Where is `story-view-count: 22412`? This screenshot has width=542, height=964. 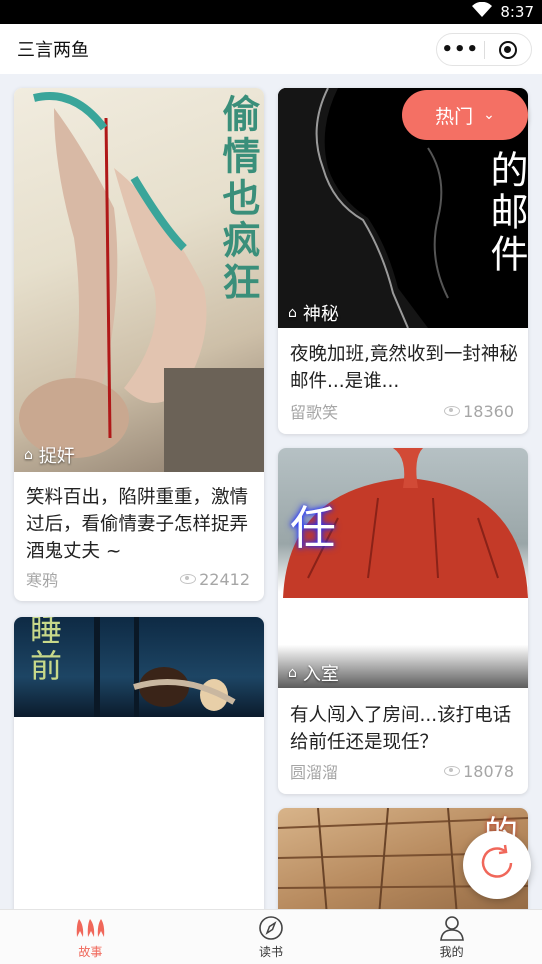
story-view-count: 22412 is located at coordinates (224, 579).